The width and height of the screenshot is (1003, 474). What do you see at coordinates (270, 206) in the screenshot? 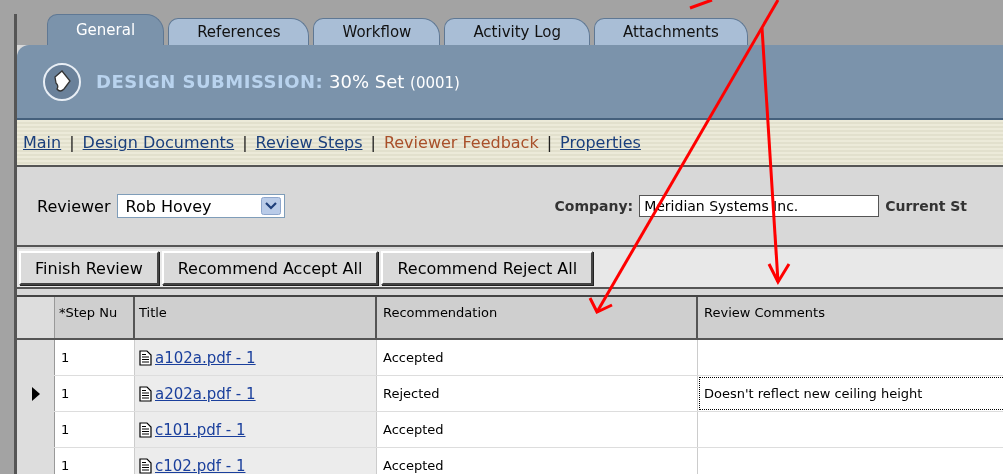
I see `caret-icon` at bounding box center [270, 206].